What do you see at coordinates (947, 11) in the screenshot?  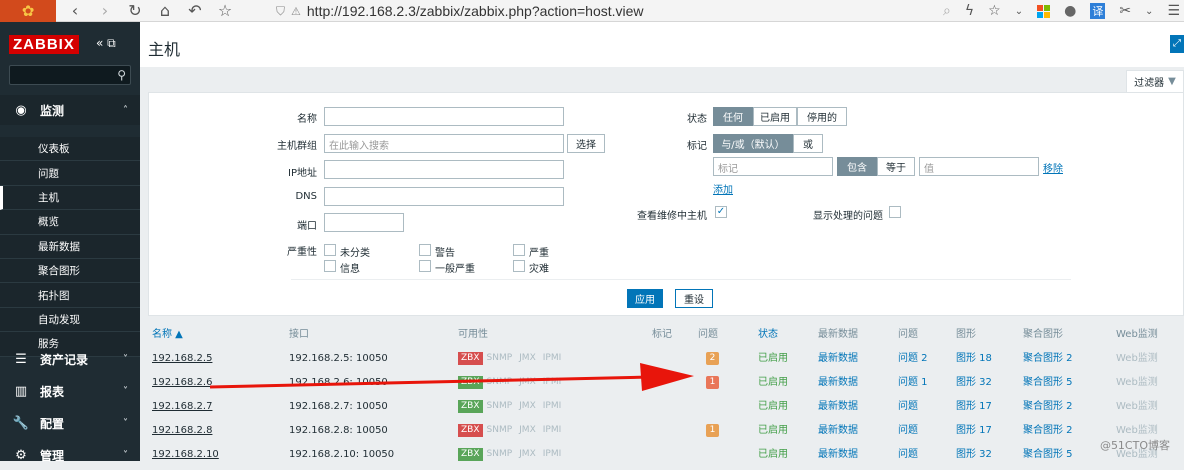 I see `search-icon: ⌕` at bounding box center [947, 11].